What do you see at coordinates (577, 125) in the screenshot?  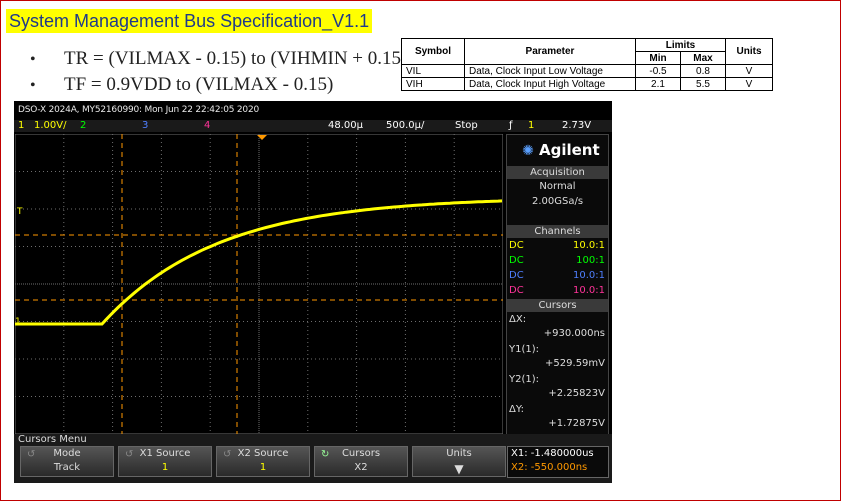 I see `trigger-level: 2.73V` at bounding box center [577, 125].